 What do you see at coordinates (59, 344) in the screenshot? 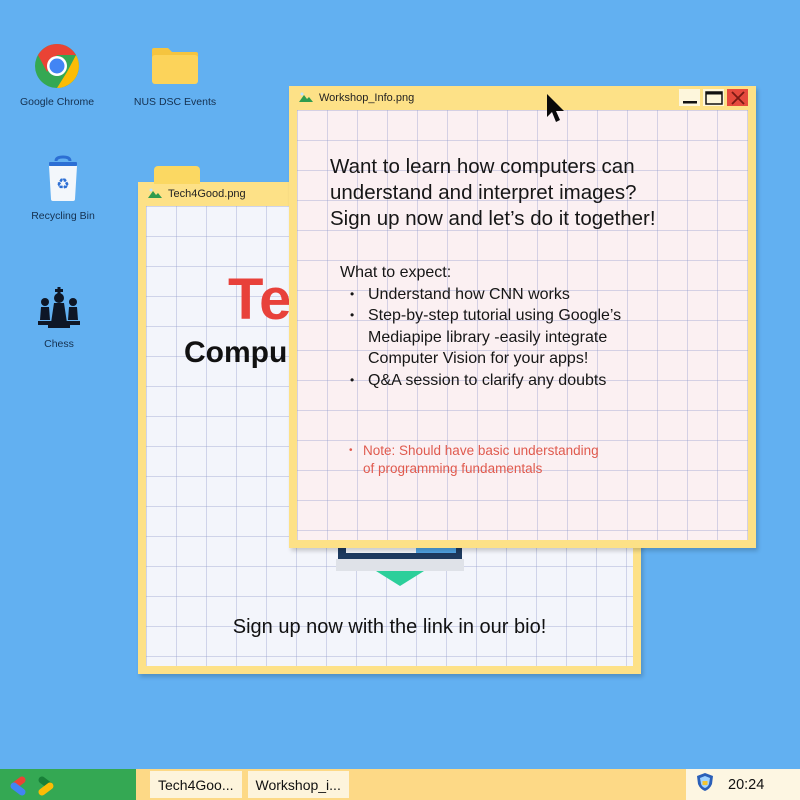
I see `desktop-icon-label: Chess` at bounding box center [59, 344].